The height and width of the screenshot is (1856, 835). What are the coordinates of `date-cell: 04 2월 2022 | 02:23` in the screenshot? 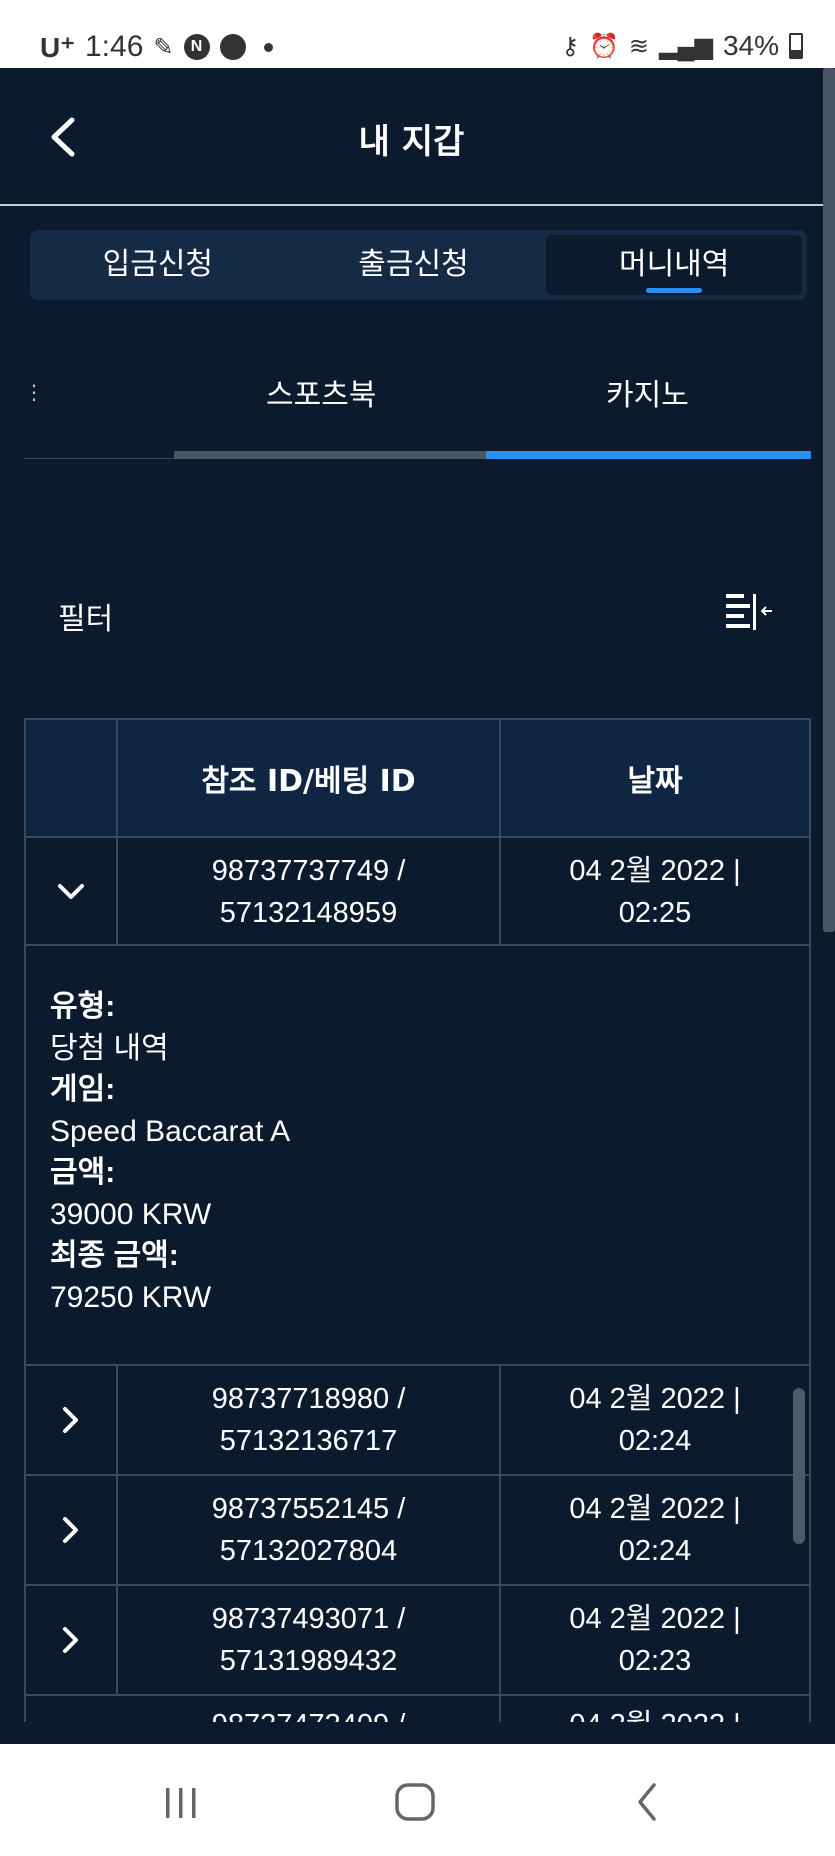 It's located at (655, 1640).